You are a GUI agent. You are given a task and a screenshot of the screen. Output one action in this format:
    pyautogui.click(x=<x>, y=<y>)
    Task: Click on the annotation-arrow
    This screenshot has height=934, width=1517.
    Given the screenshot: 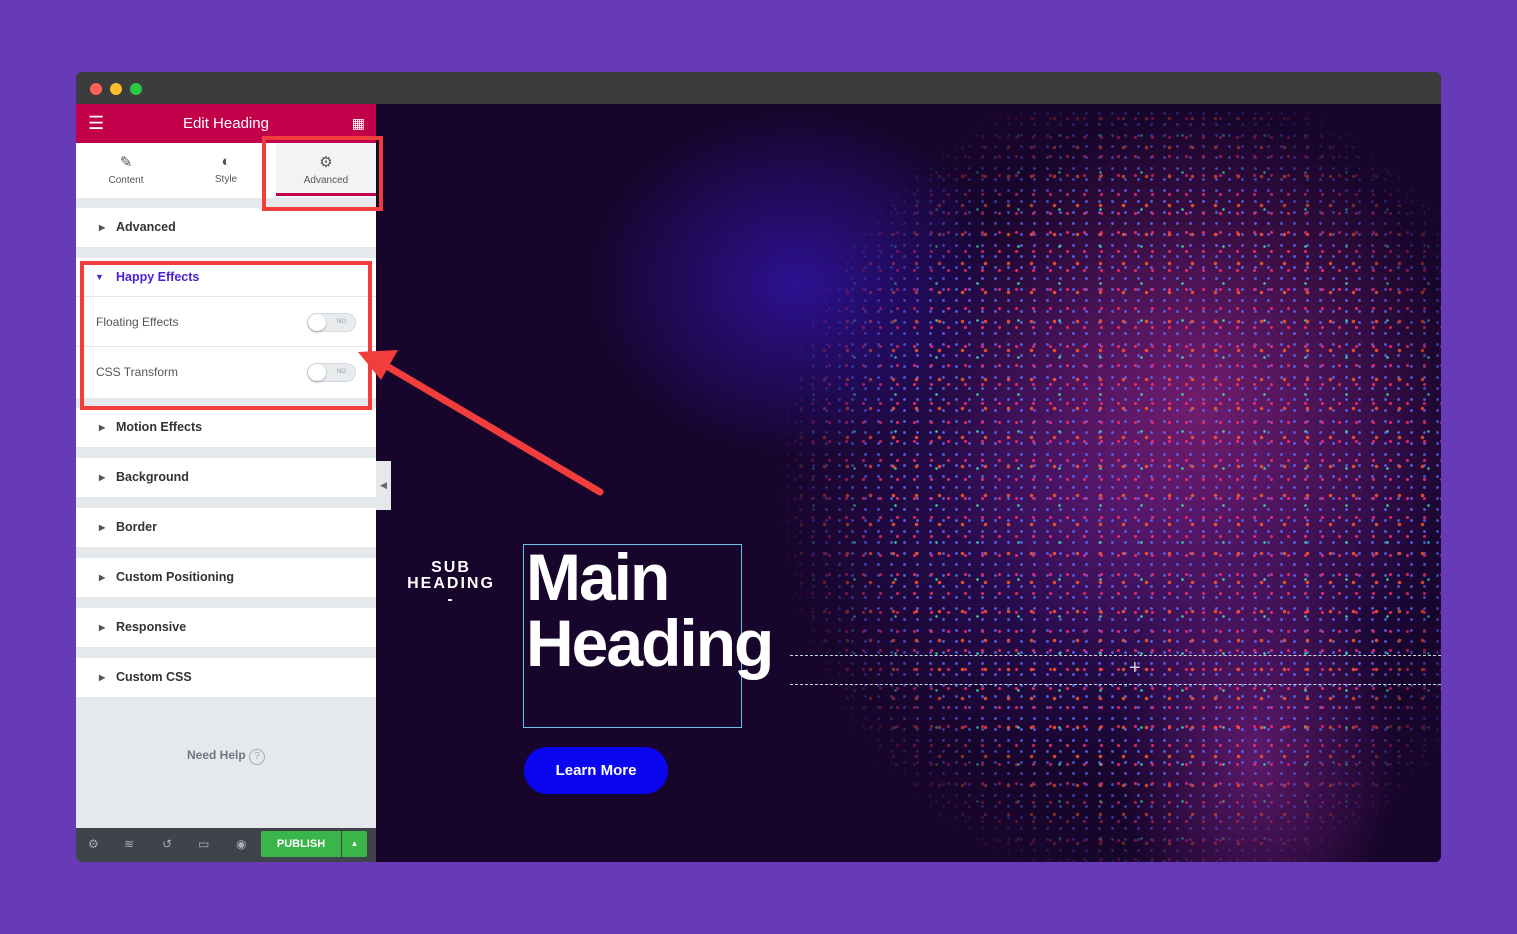 What is the action you would take?
    pyautogui.click(x=481, y=423)
    